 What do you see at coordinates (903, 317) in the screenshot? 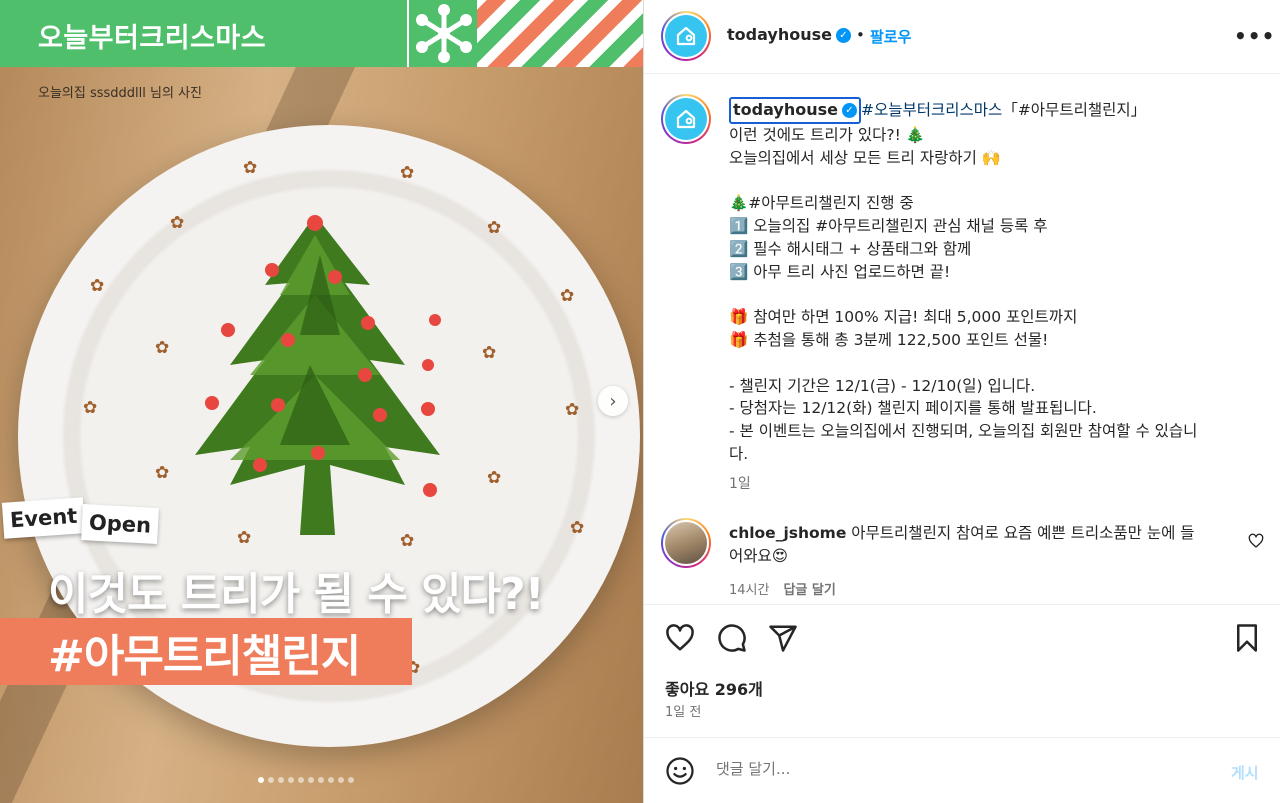
I see `caption-line: 🎁 참여만 하면 100% 지급! 최대 5,000 포인트까지` at bounding box center [903, 317].